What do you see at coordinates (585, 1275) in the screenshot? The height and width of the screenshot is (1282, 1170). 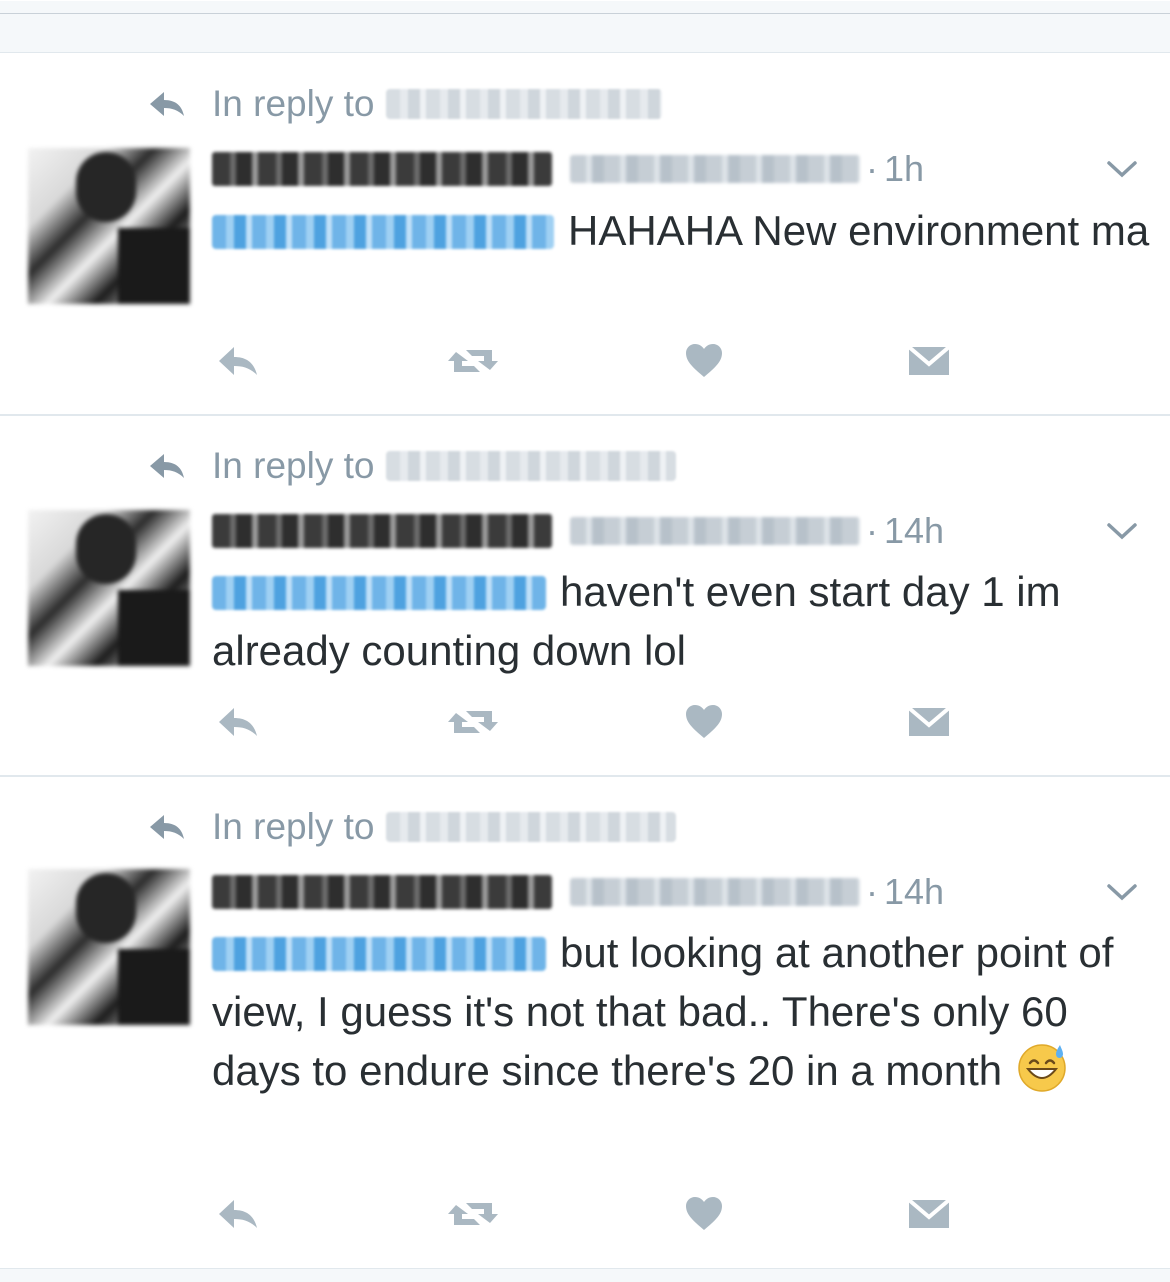 I see `bottom-separator-strip` at bounding box center [585, 1275].